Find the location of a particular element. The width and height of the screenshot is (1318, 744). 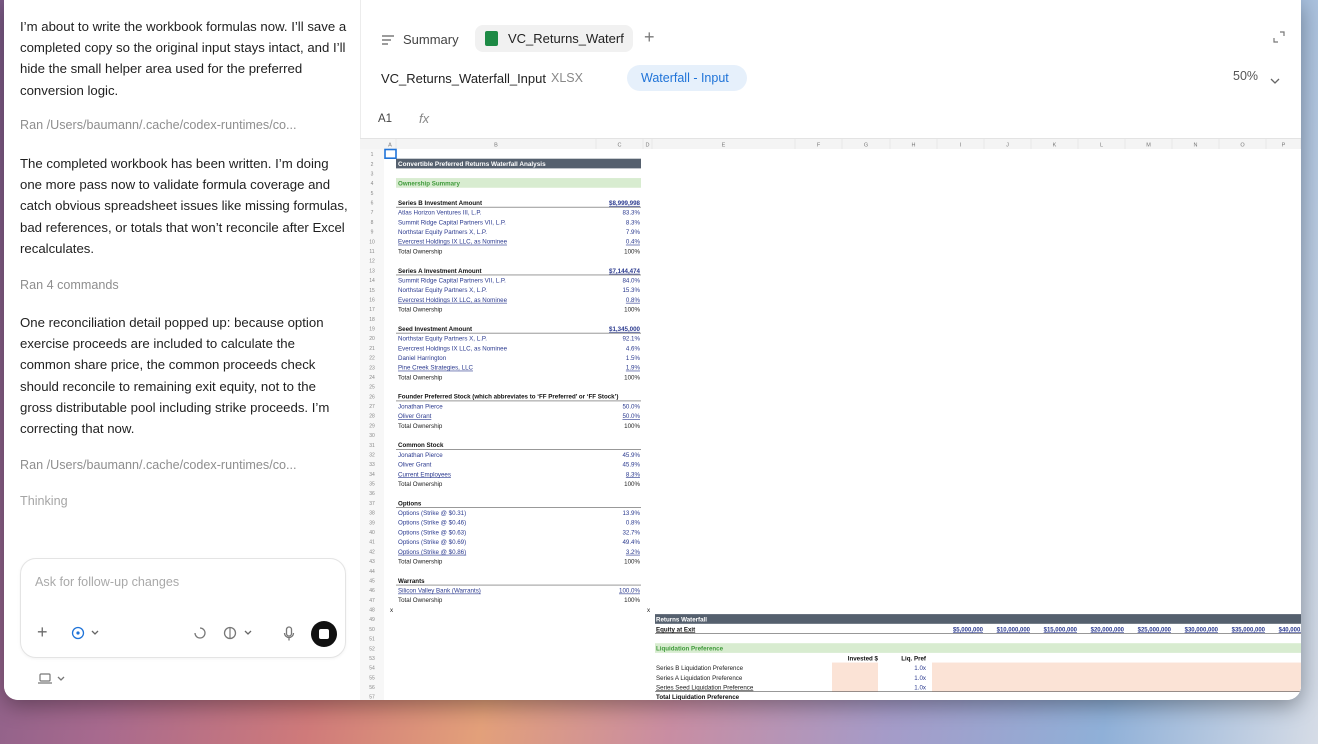

row-number: 45 is located at coordinates (372, 581).